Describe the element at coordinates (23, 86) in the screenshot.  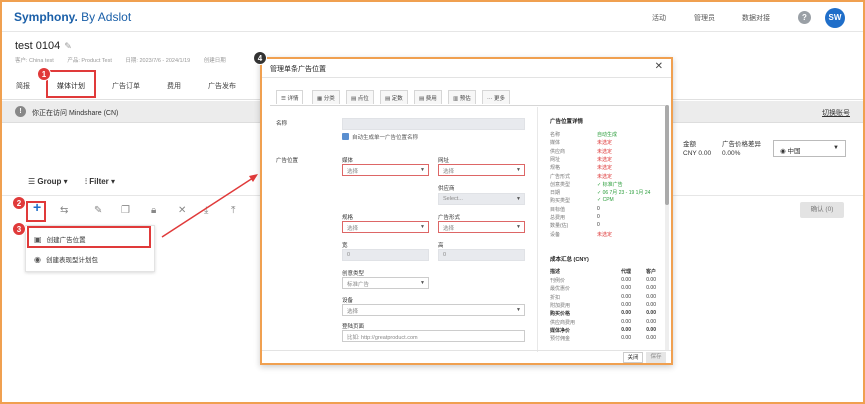
I see `tab-brief: 简报` at that location.